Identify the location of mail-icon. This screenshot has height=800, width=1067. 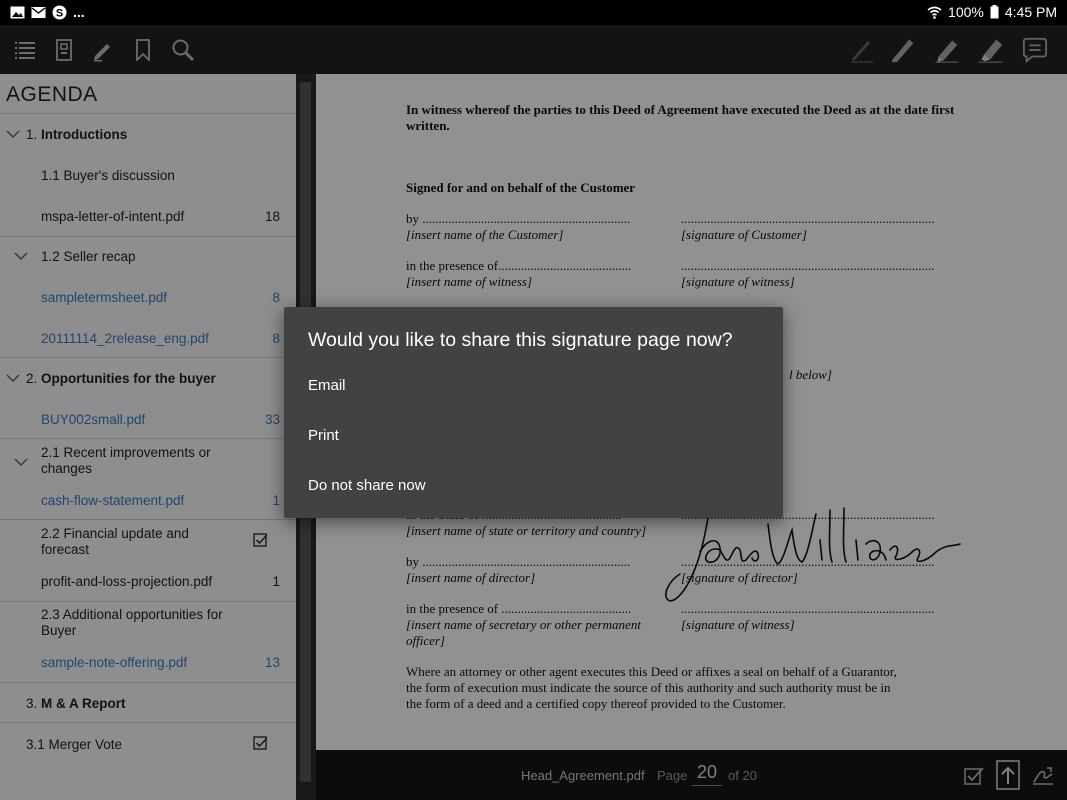
(38, 12).